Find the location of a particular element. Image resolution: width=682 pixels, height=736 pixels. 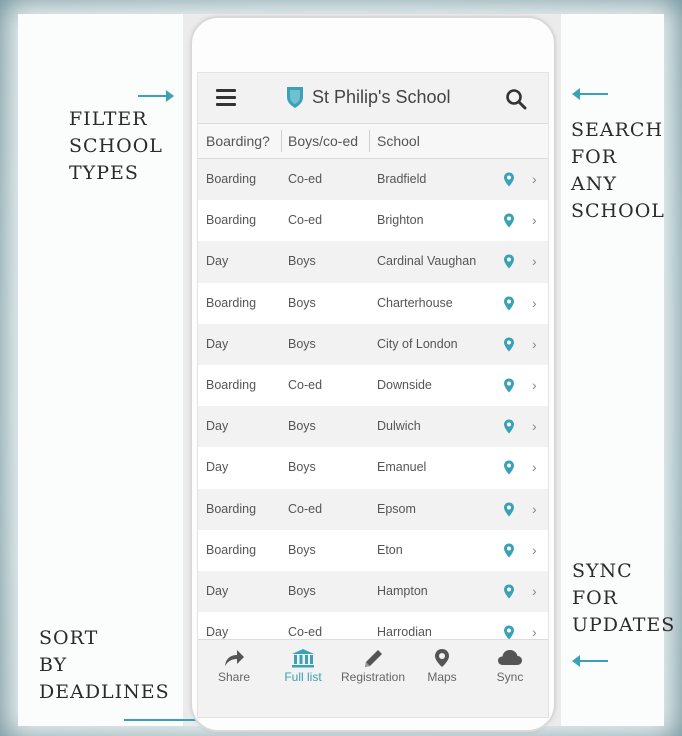

row-school-name: Downside is located at coordinates (404, 384).